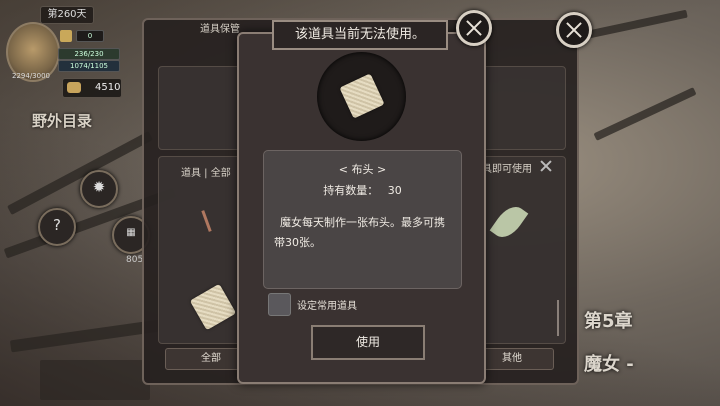  I want to click on inventory-title: 道具保管, so click(220, 29).